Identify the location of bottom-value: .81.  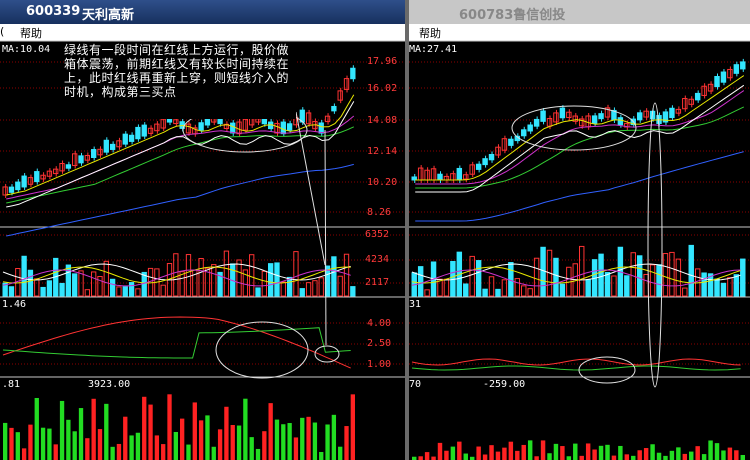
(11, 384).